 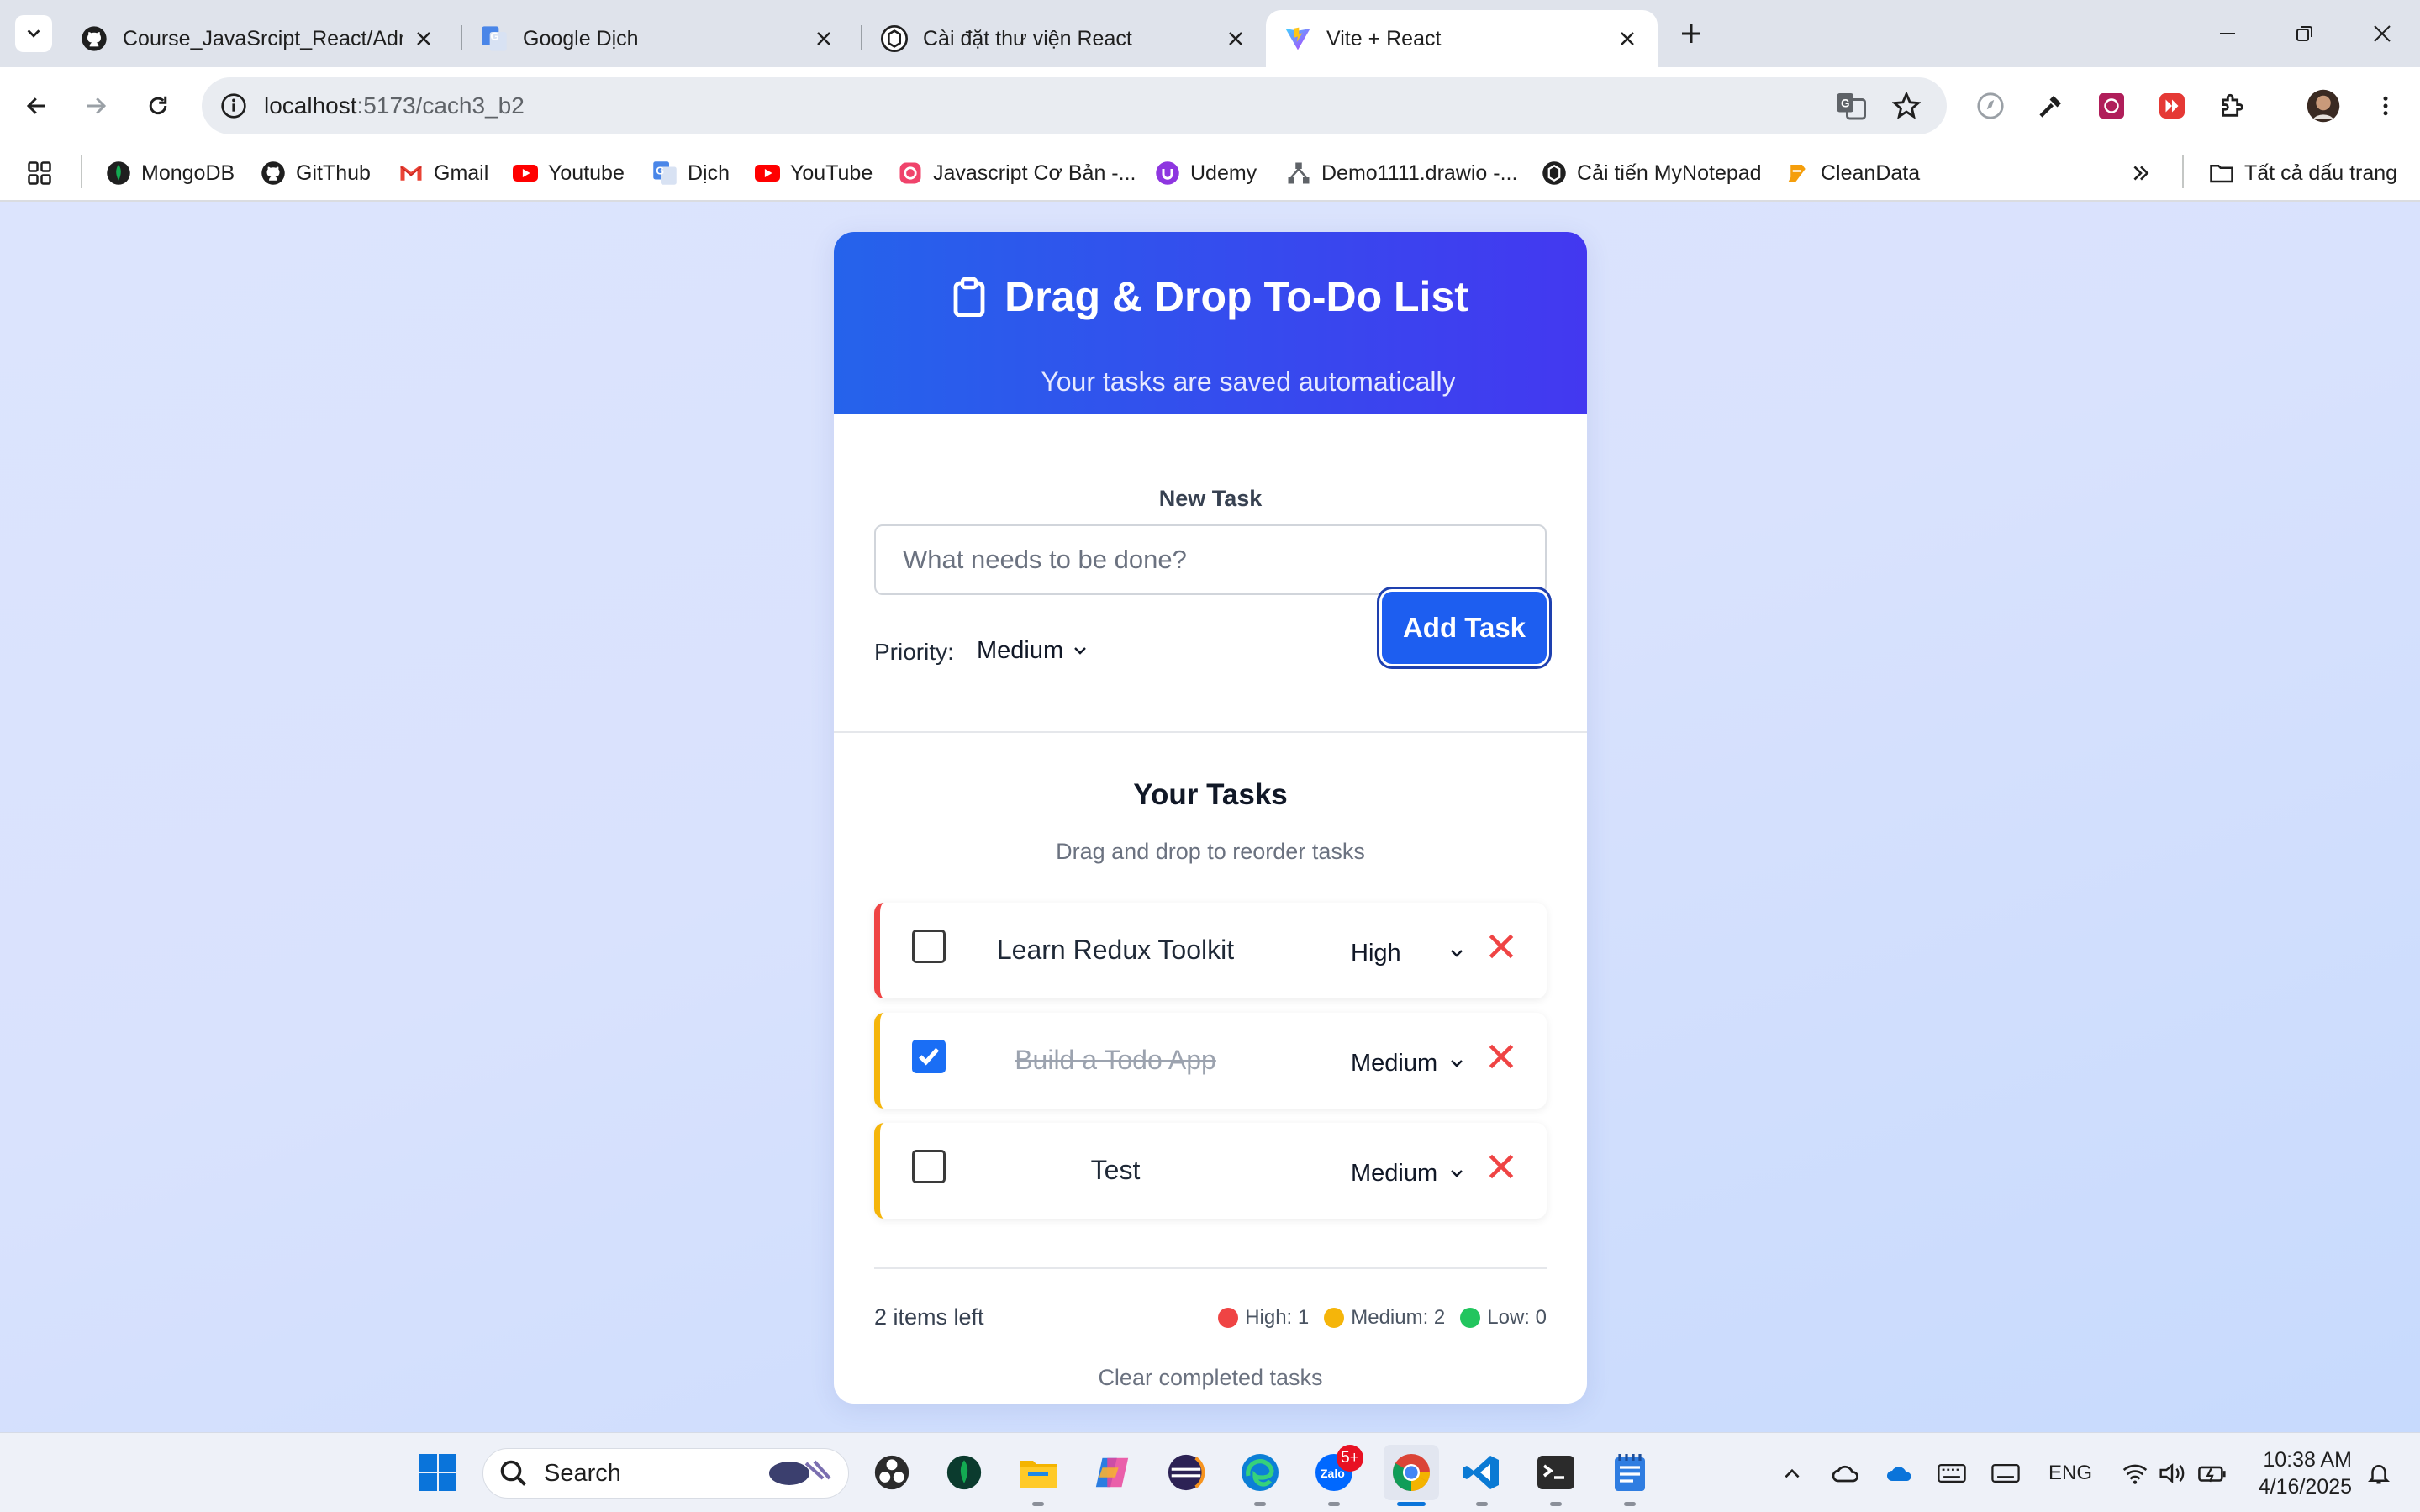 I want to click on task-item: Learn Redux Toolkit High, so click(x=1210, y=950).